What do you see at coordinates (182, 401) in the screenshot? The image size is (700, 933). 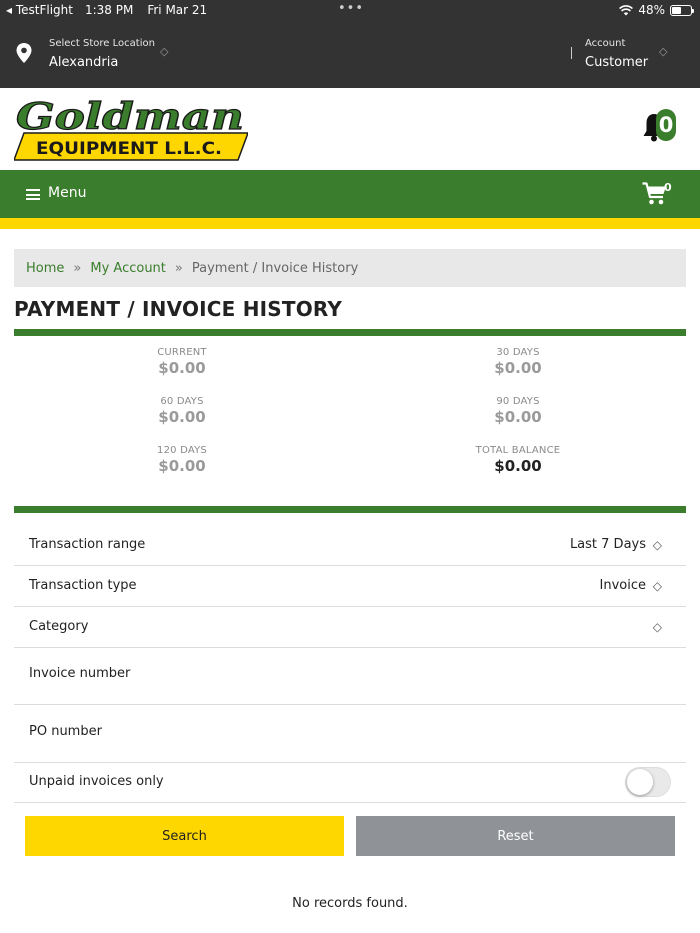 I see `stat-60-days-label: 60 DAYS` at bounding box center [182, 401].